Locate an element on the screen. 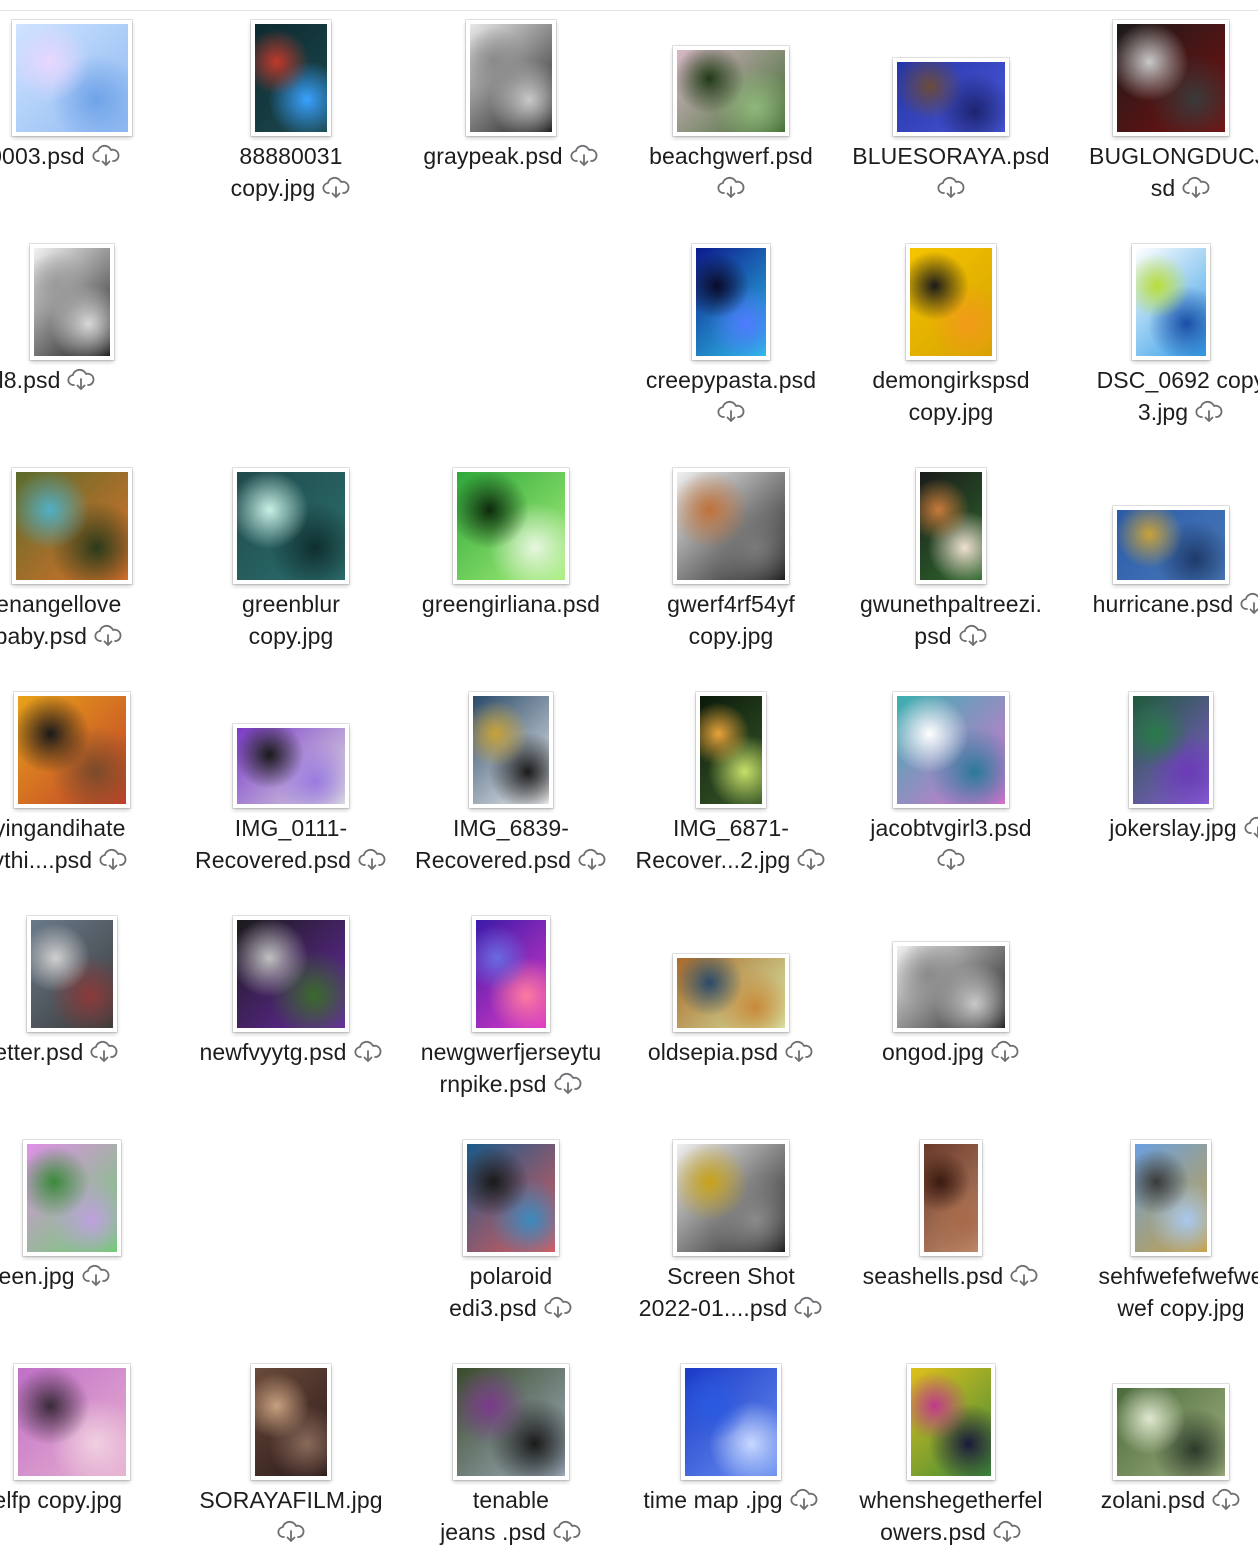 The width and height of the screenshot is (1258, 1568). file-item: oldsepia.psd is located at coordinates (731, 1008).